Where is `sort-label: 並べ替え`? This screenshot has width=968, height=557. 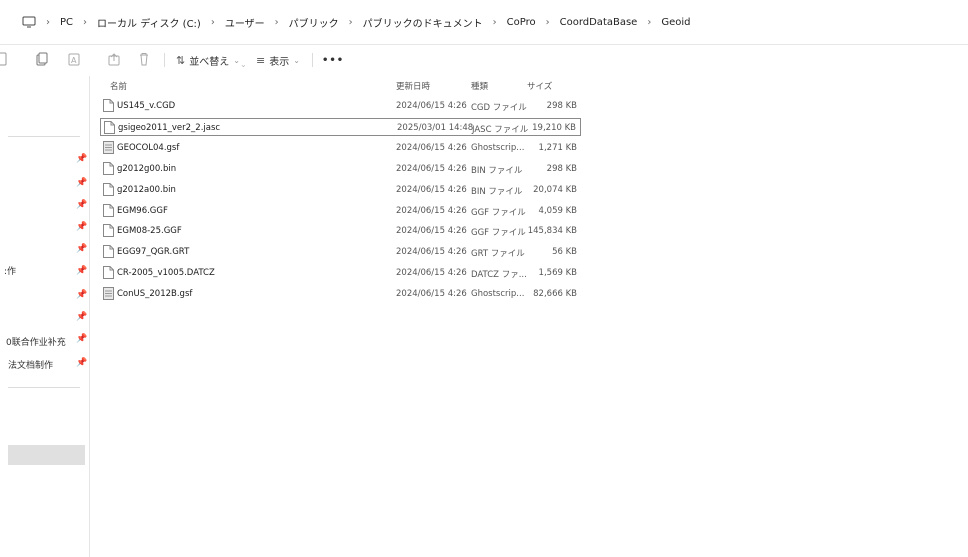 sort-label: 並べ替え is located at coordinates (209, 62).